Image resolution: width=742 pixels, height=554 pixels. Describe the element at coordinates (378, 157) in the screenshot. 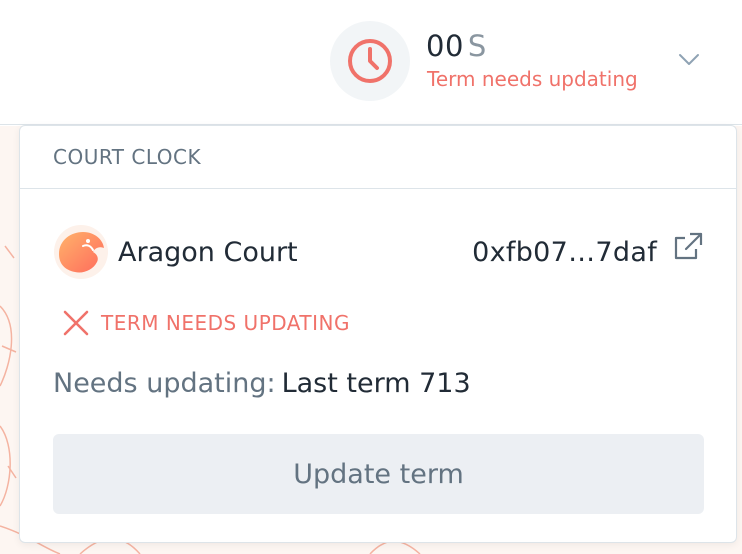

I see `popover-header: COURT CLOCK` at that location.